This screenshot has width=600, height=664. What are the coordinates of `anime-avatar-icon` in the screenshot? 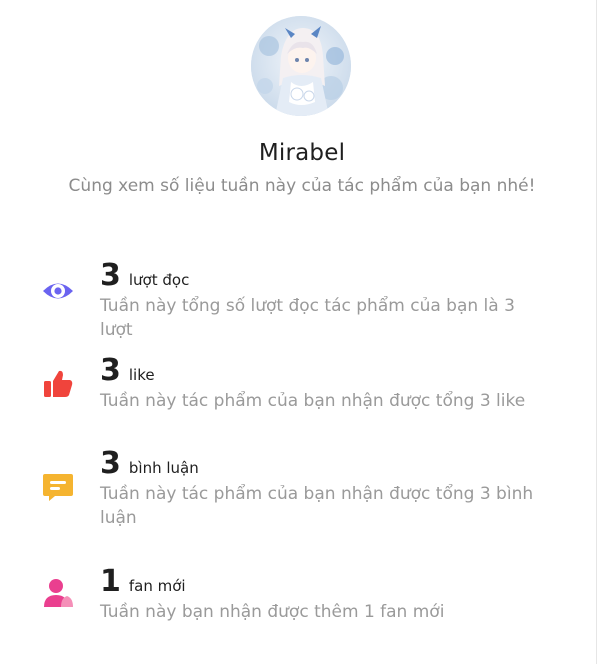 It's located at (301, 66).